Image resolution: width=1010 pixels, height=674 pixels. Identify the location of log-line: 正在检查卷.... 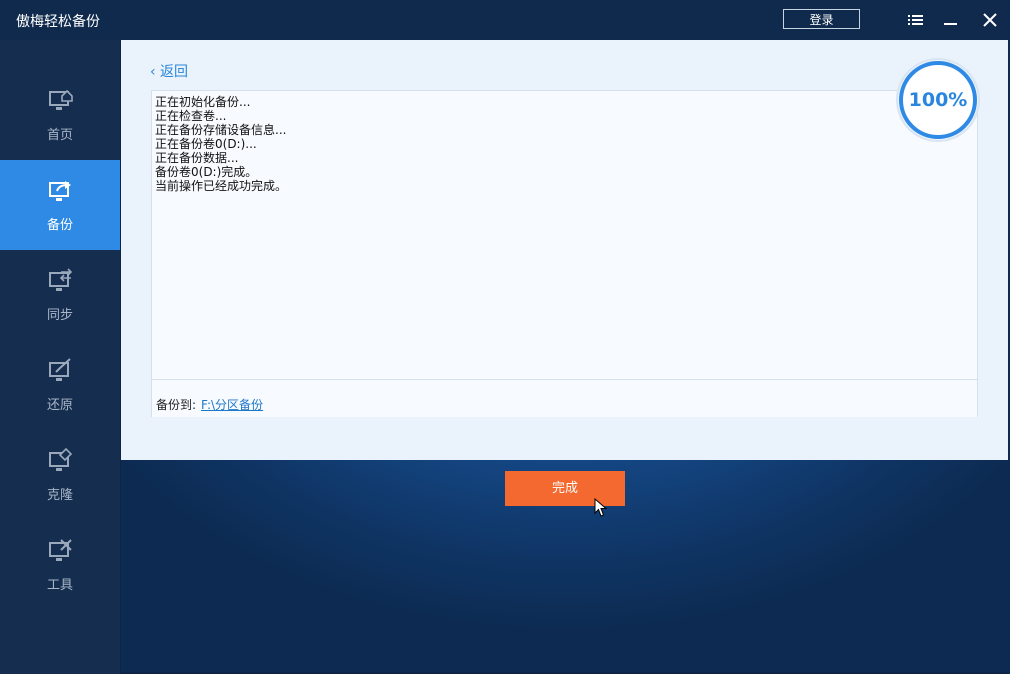
(191, 116).